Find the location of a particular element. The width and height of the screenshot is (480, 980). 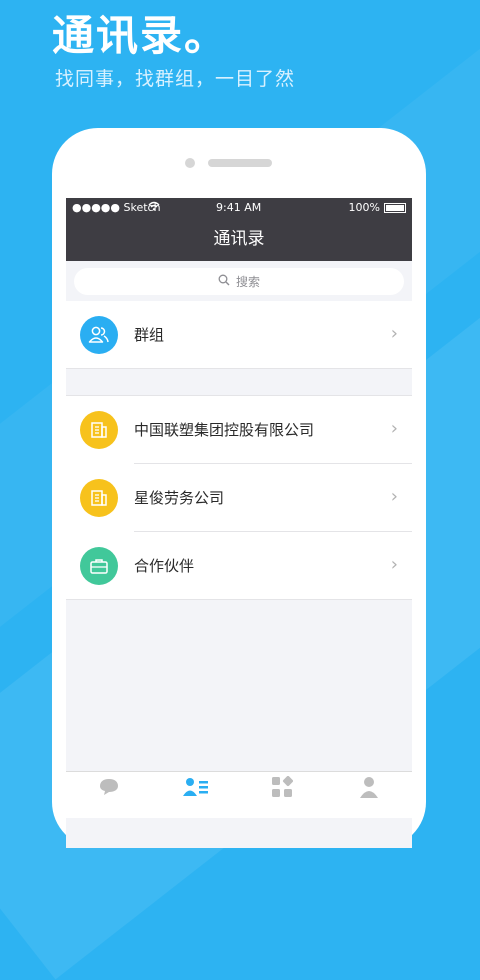

chat-icon is located at coordinates (109, 789).